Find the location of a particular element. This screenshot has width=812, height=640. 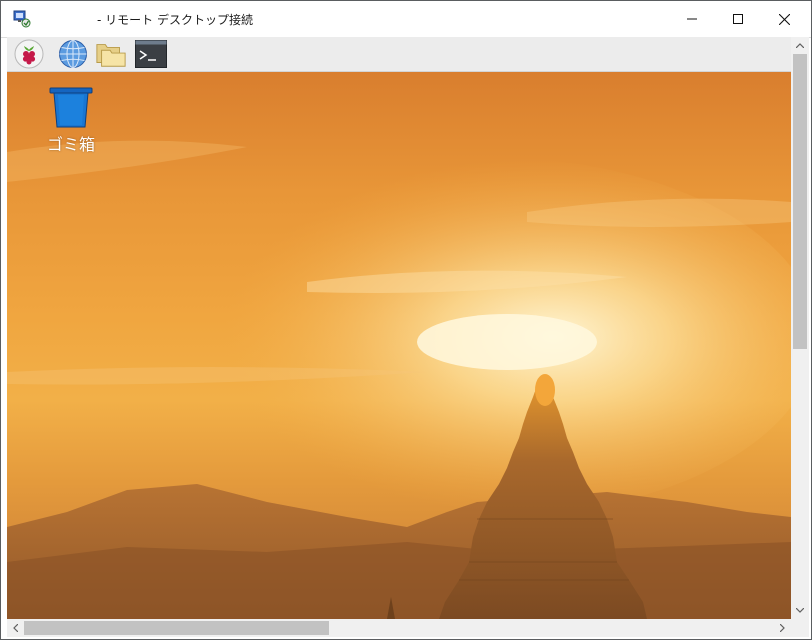

folder-icon is located at coordinates (111, 55).